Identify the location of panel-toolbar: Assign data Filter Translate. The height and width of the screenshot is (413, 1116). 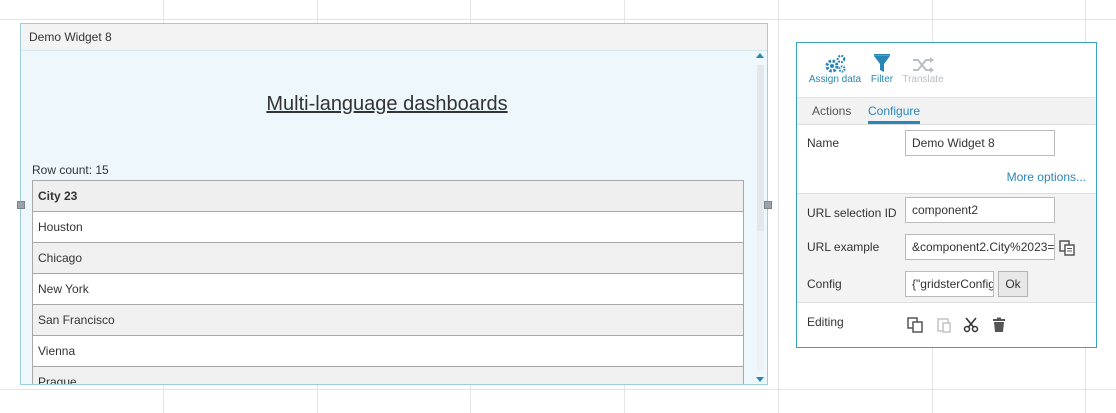
(946, 70).